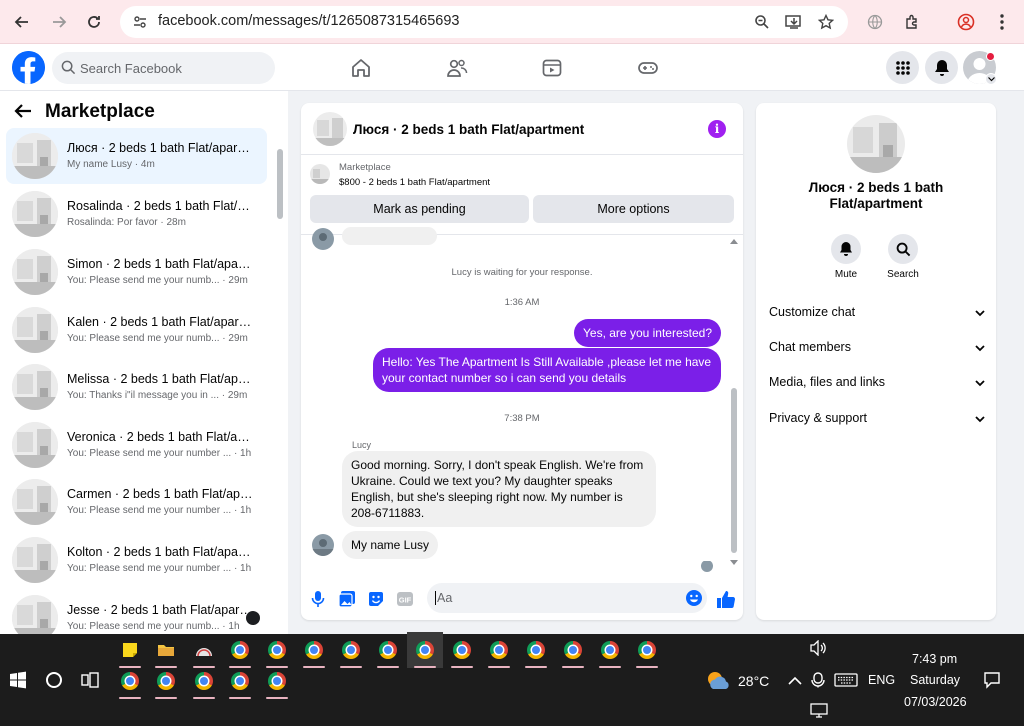  I want to click on message-input-container, so click(567, 598).